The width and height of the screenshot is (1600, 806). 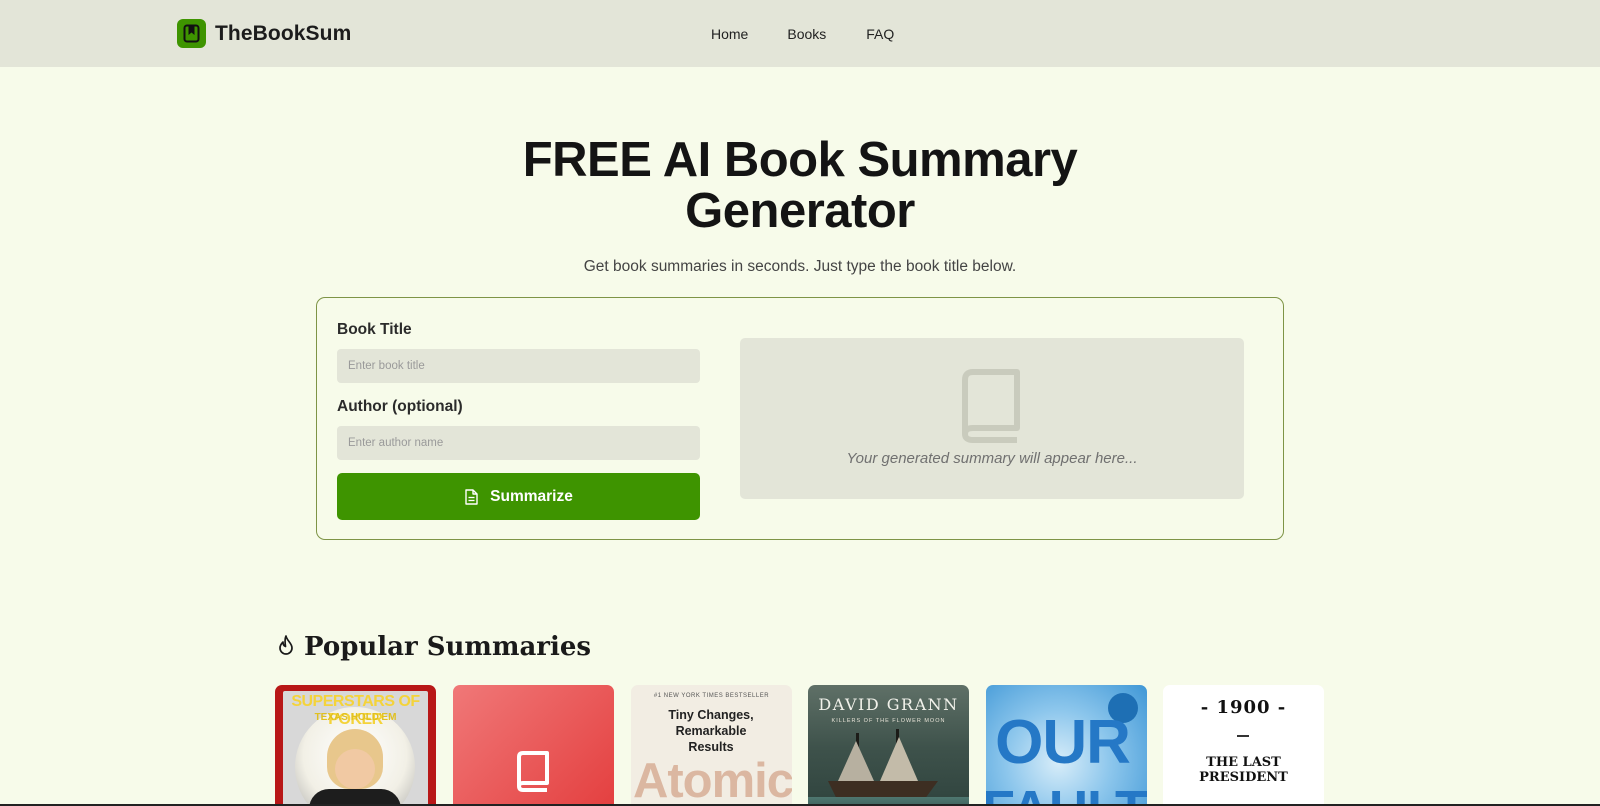 I want to click on book-cover-title: SUPERSTARS OF POKER, so click(x=355, y=710).